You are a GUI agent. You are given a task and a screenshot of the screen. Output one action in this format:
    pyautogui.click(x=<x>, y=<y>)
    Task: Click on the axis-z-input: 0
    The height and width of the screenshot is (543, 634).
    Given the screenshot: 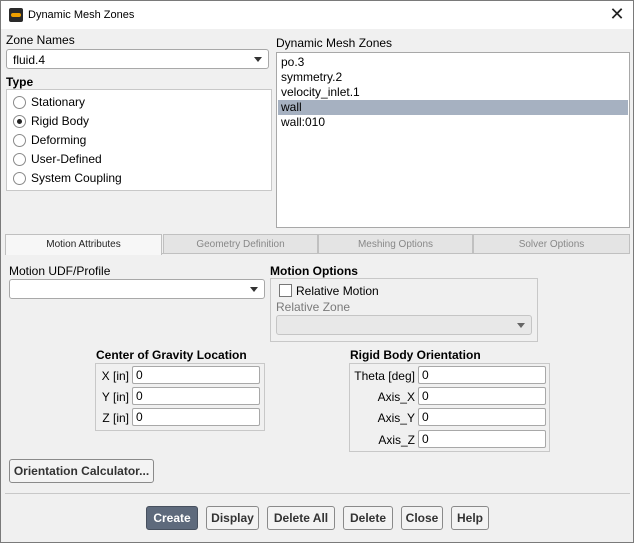 What is the action you would take?
    pyautogui.click(x=482, y=439)
    